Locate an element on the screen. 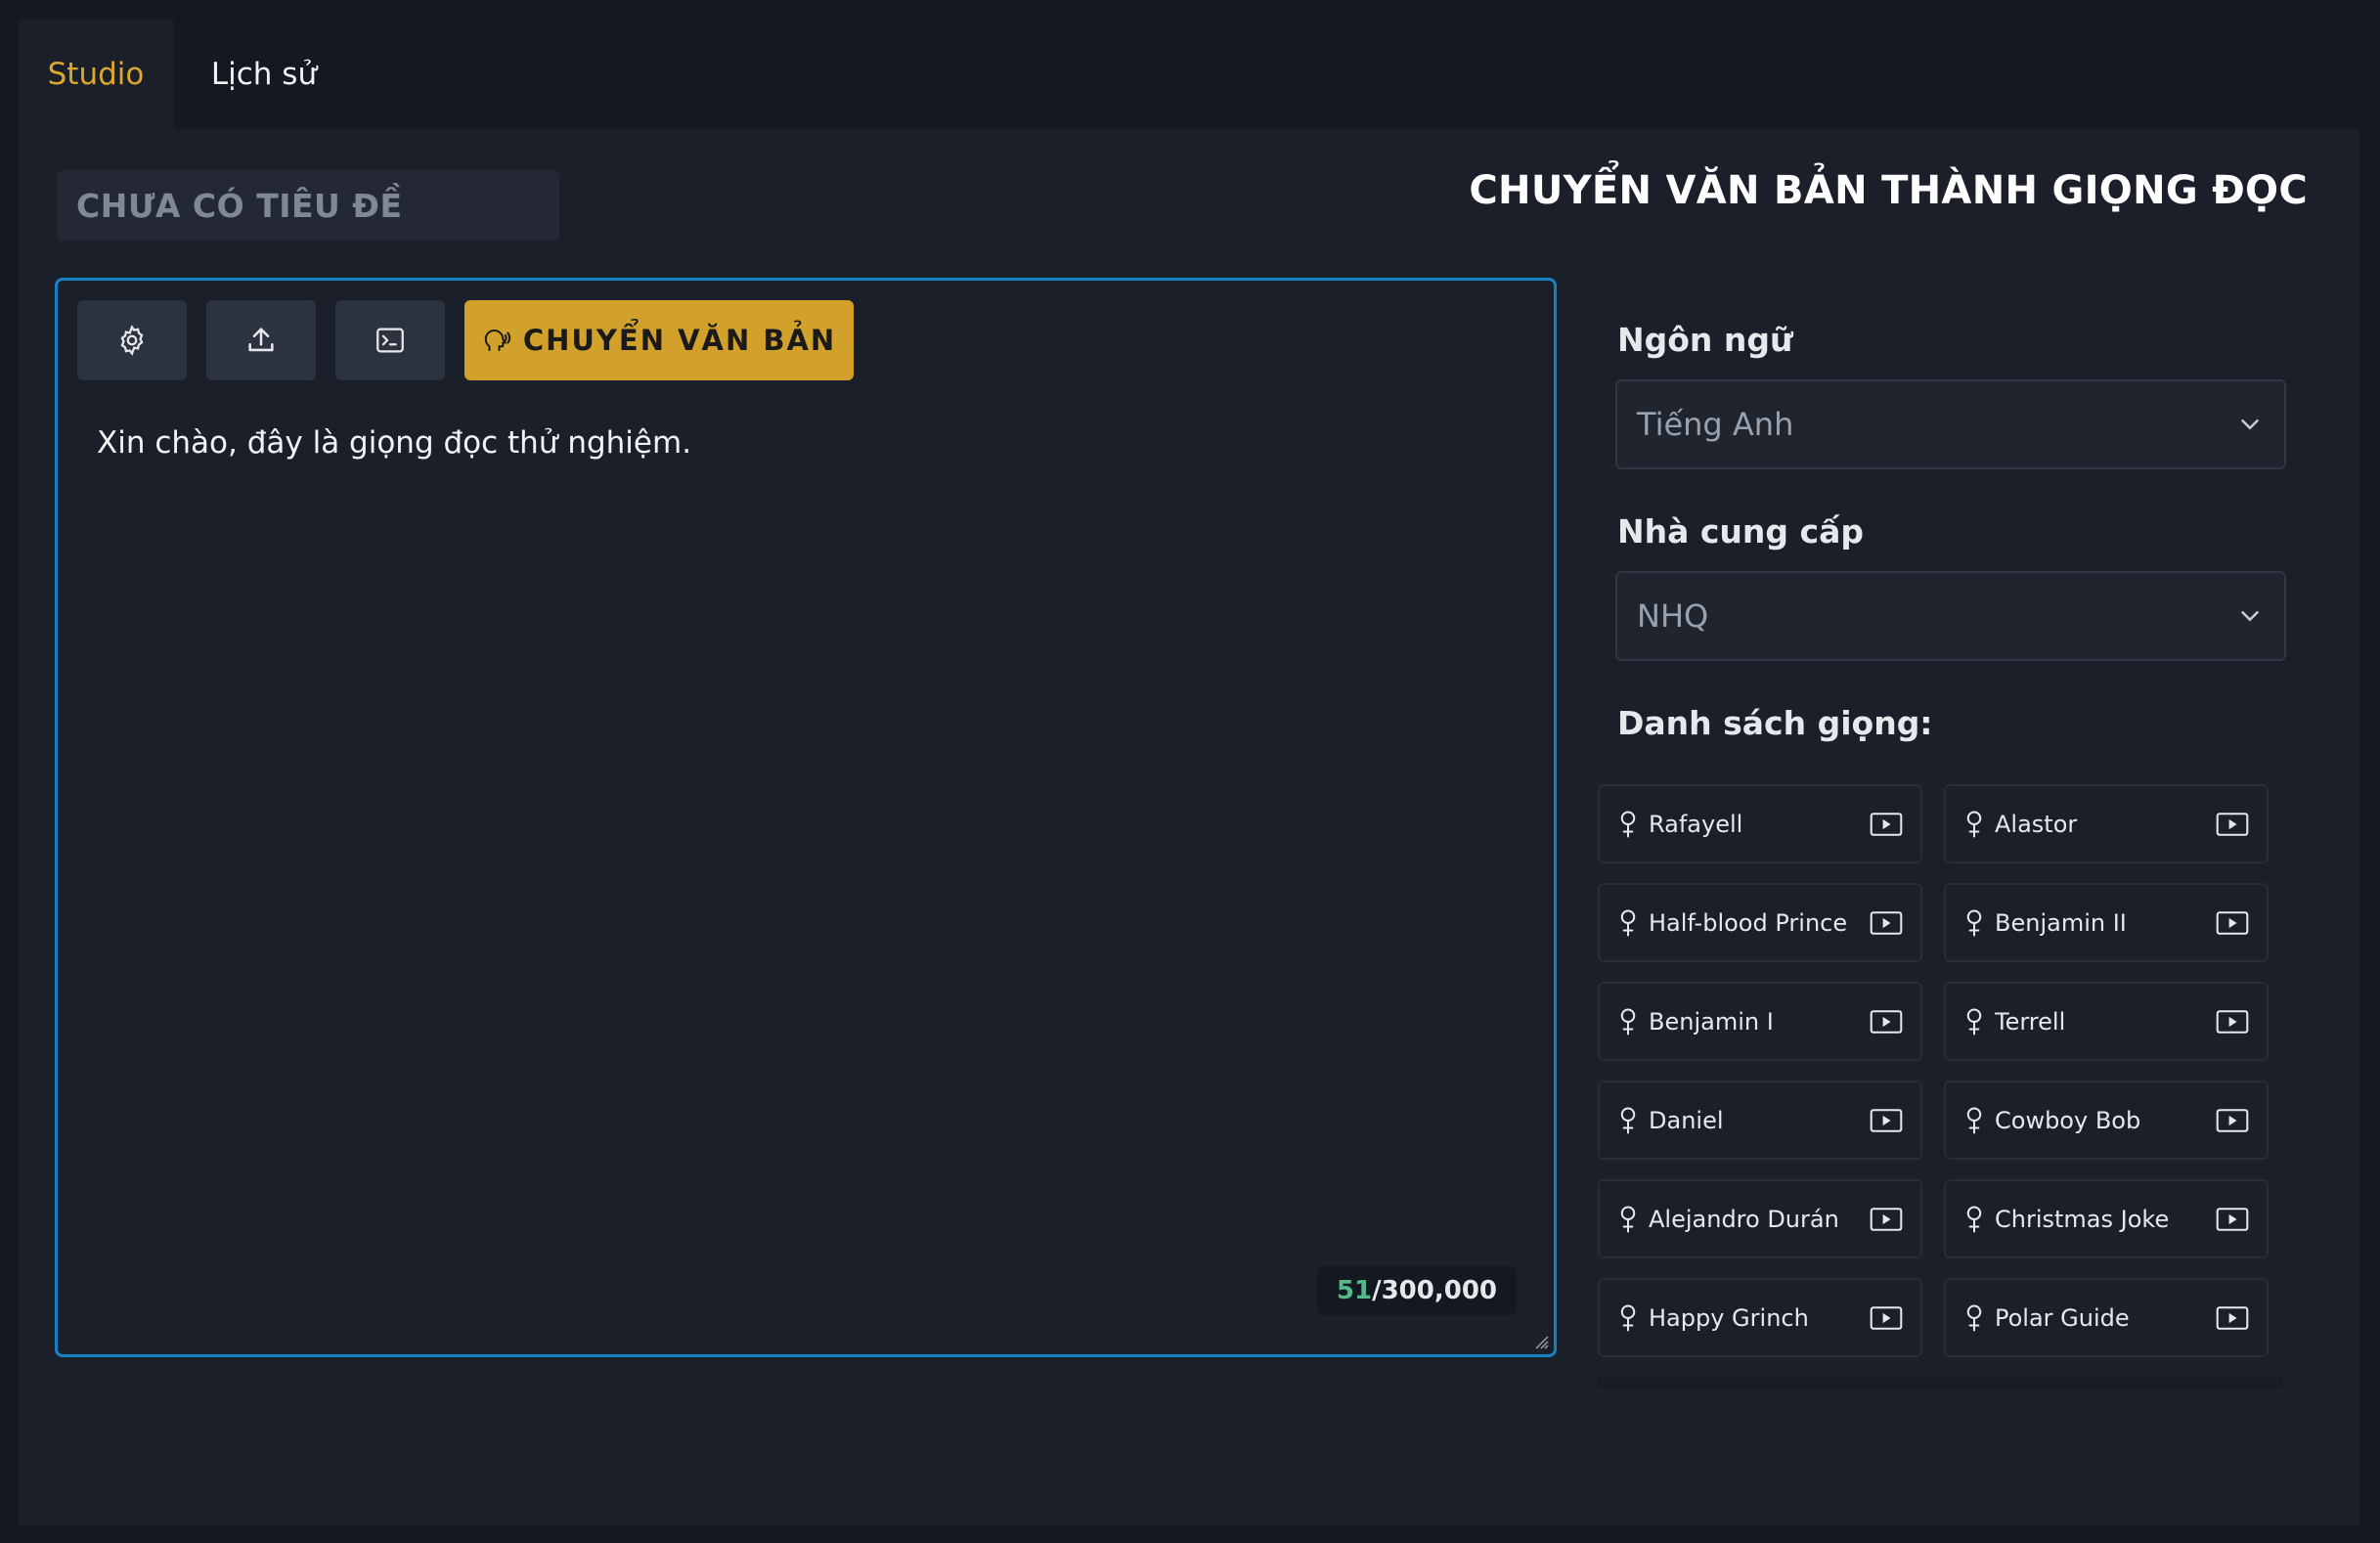 The height and width of the screenshot is (1543, 2380). upload-button is located at coordinates (261, 340).